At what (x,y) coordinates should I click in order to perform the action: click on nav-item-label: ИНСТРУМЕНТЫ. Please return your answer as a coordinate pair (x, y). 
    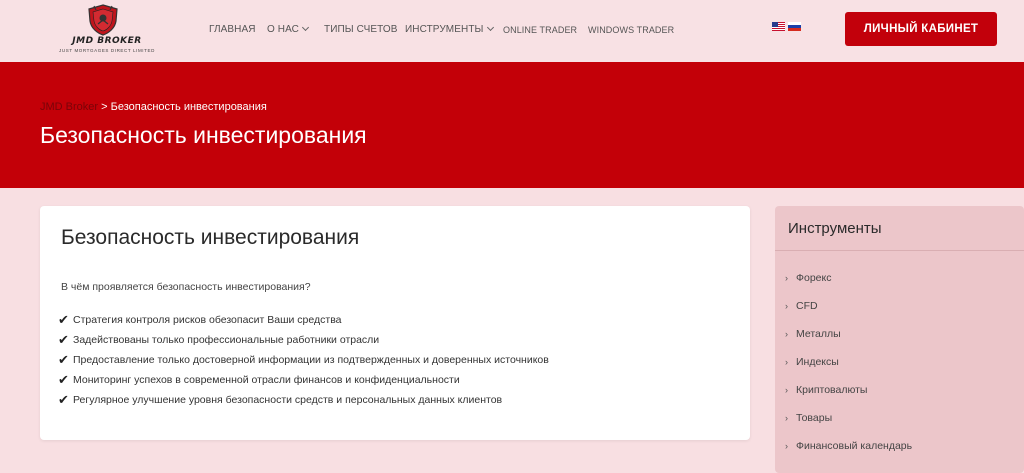
    Looking at the image, I should click on (444, 29).